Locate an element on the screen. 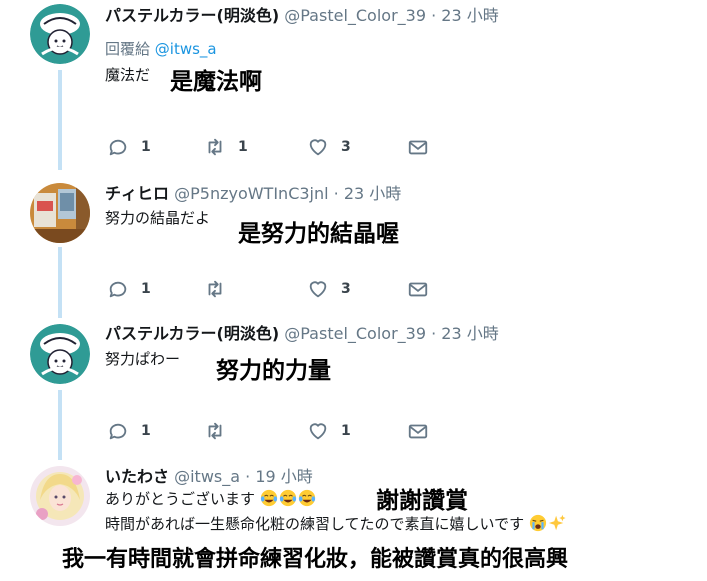 This screenshot has width=707, height=581. reply-mention-link: @itws_a is located at coordinates (186, 49).